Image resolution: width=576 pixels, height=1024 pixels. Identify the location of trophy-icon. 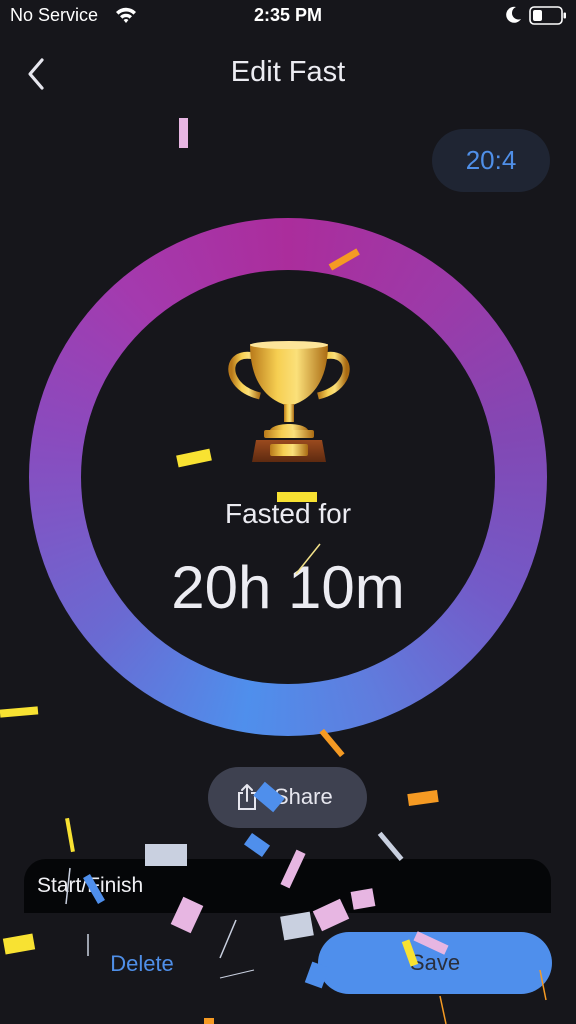
(289, 401).